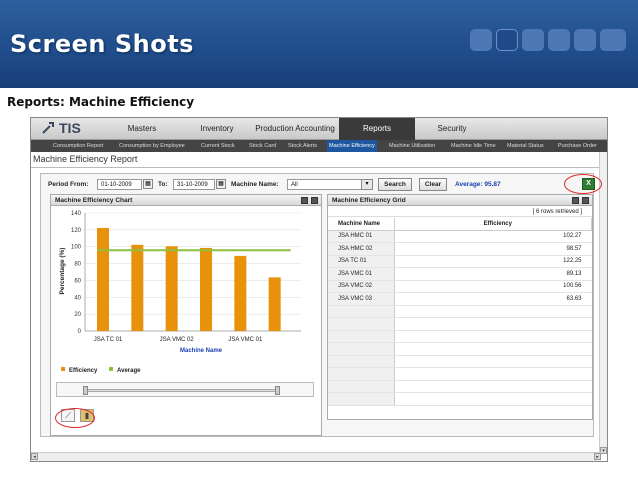  Describe the element at coordinates (80, 332) in the screenshot. I see `y-tick-label: 0` at that location.